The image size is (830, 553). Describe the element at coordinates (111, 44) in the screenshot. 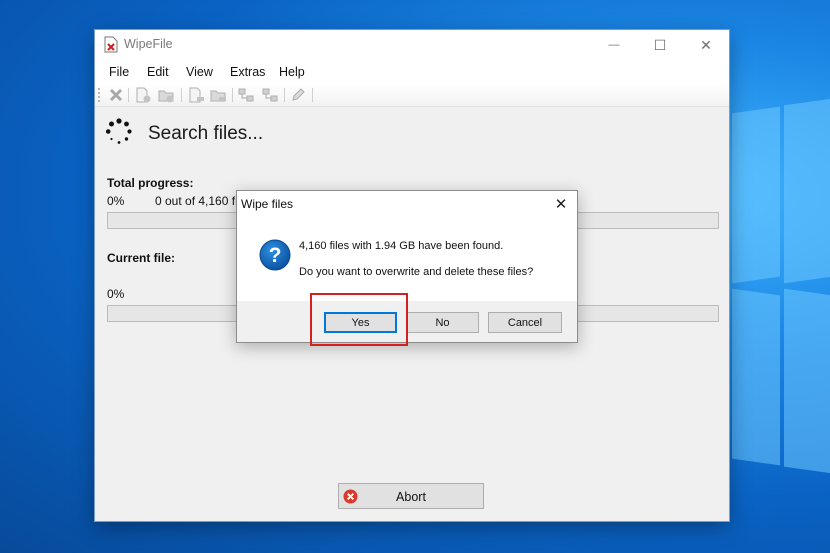

I see `wipefile-app-icon` at that location.